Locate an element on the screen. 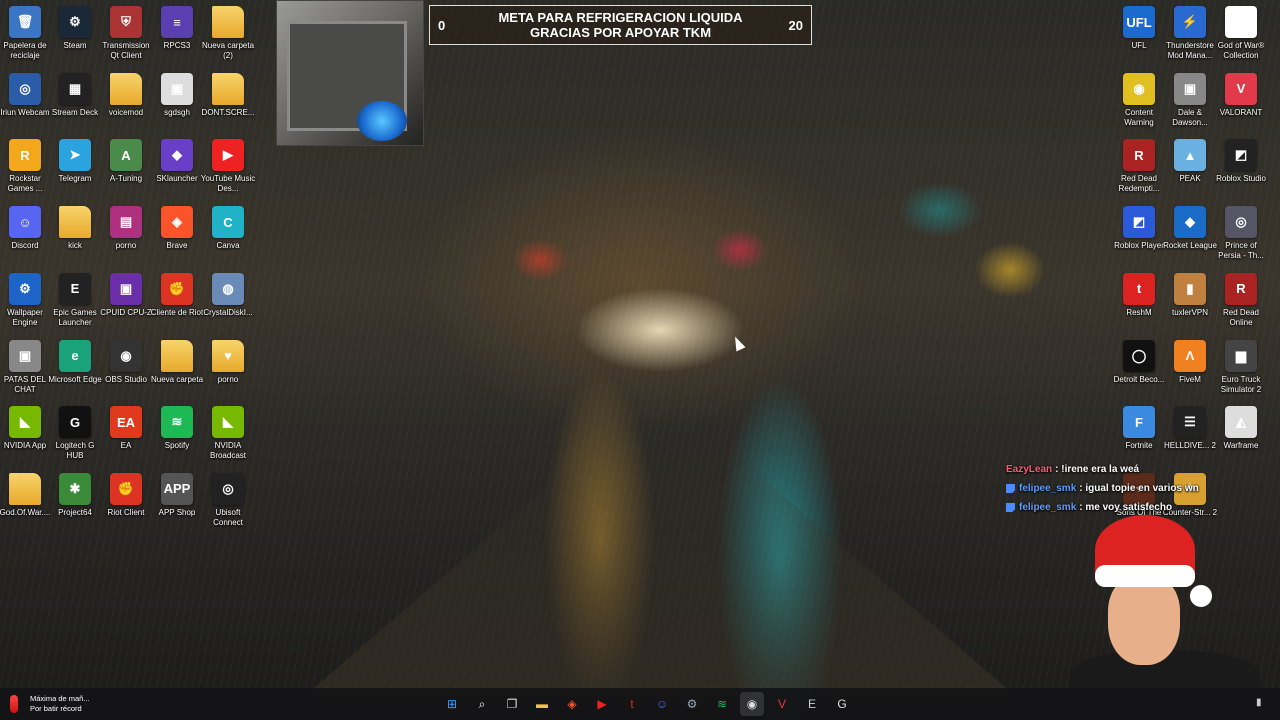 Image resolution: width=1280 pixels, height=720 pixels. desktop-icon: ◩ Roblox Studio is located at coordinates (1241, 161).